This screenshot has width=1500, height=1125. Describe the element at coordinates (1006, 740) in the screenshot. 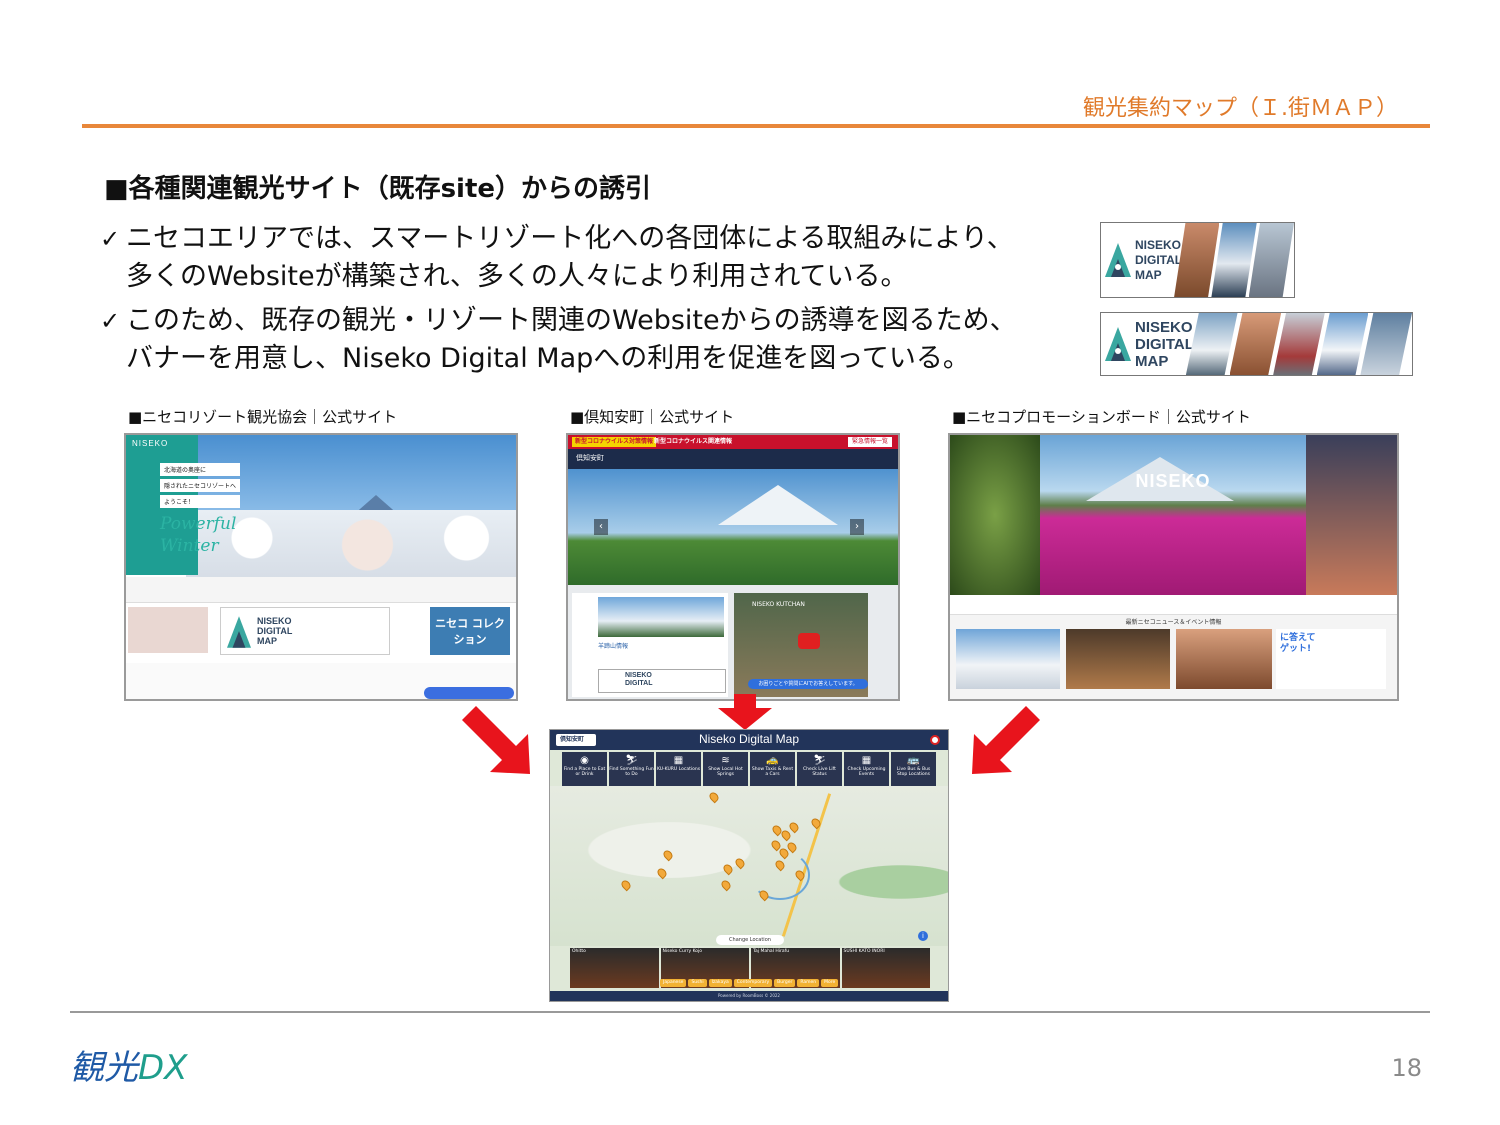

I see `arrow-down-left-icon` at that location.